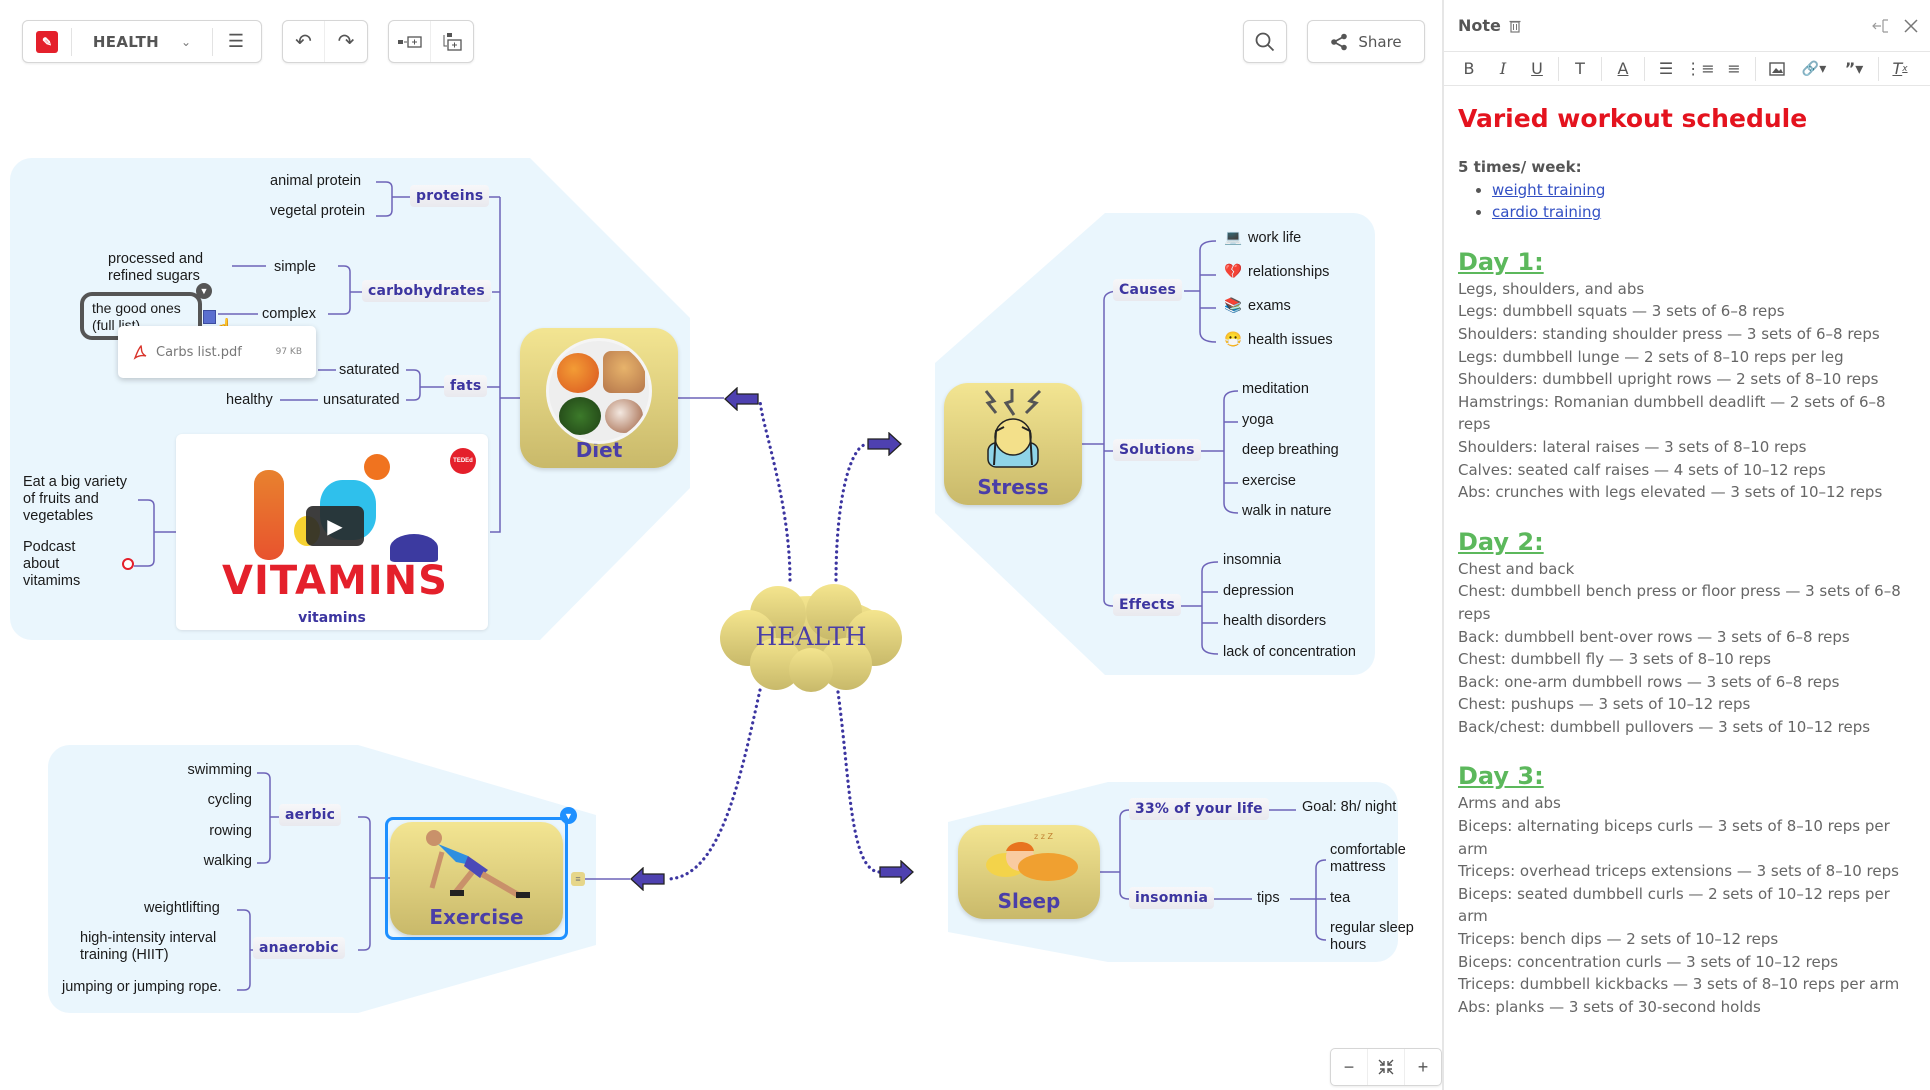 The width and height of the screenshot is (1930, 1090). Describe the element at coordinates (466, 386) in the screenshot. I see `topic-fats: fats` at that location.